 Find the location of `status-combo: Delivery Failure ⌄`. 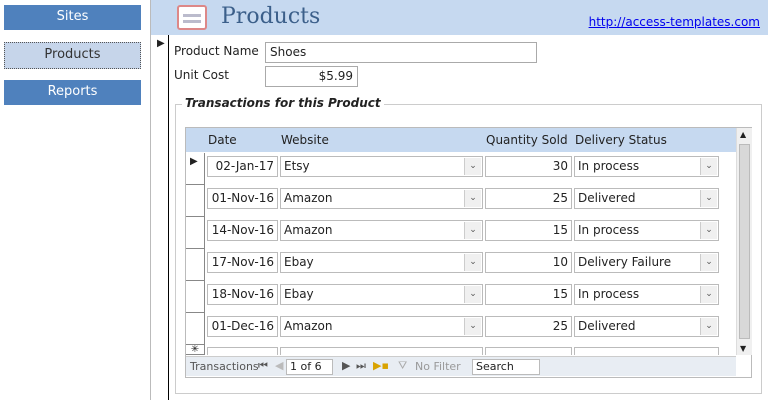

status-combo: Delivery Failure ⌄ is located at coordinates (646, 262).